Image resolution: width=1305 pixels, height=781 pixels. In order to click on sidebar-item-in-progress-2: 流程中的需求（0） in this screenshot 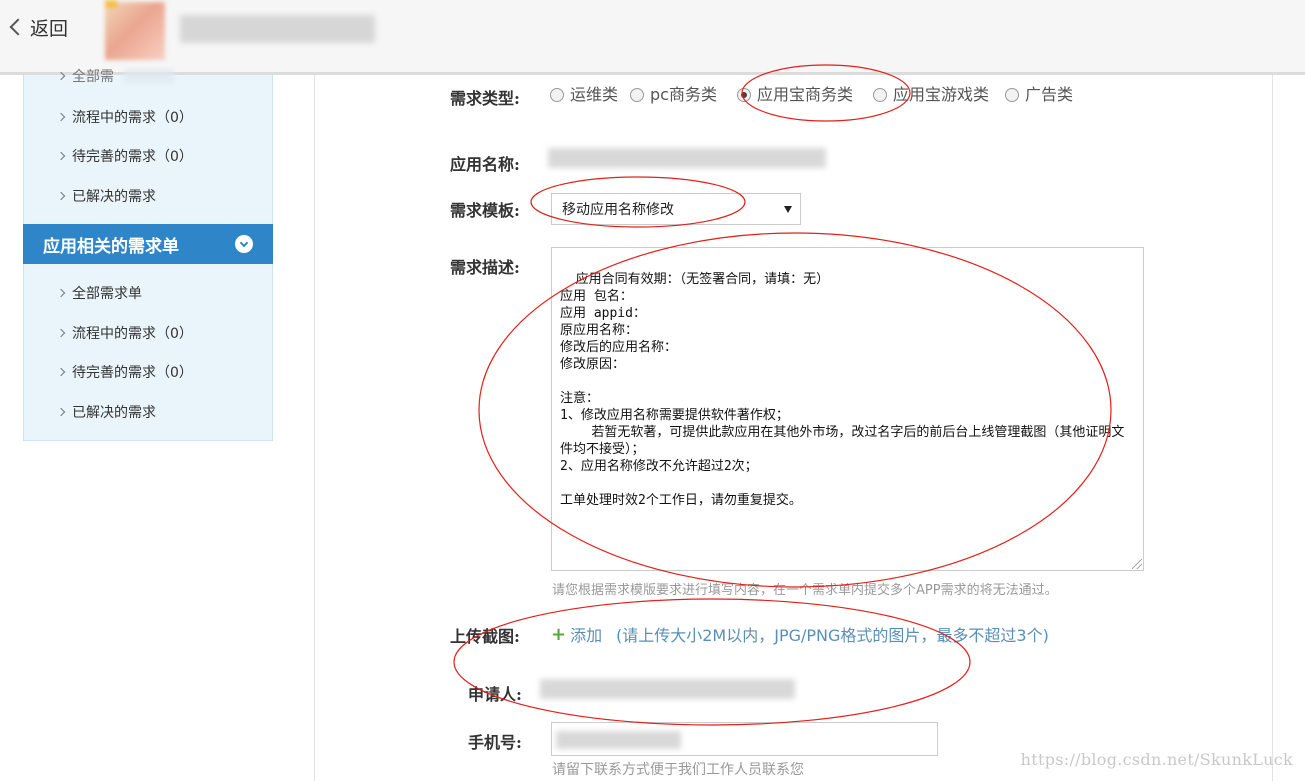, I will do `click(124, 333)`.